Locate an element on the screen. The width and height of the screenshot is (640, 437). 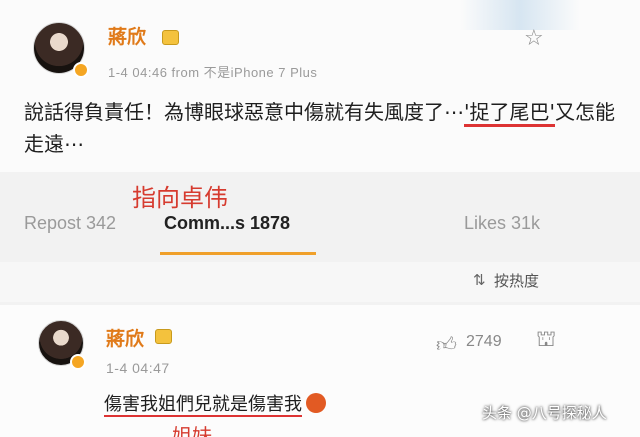
comment-text-body: 傷害我姐們兒就是傷害我 is located at coordinates (203, 405).